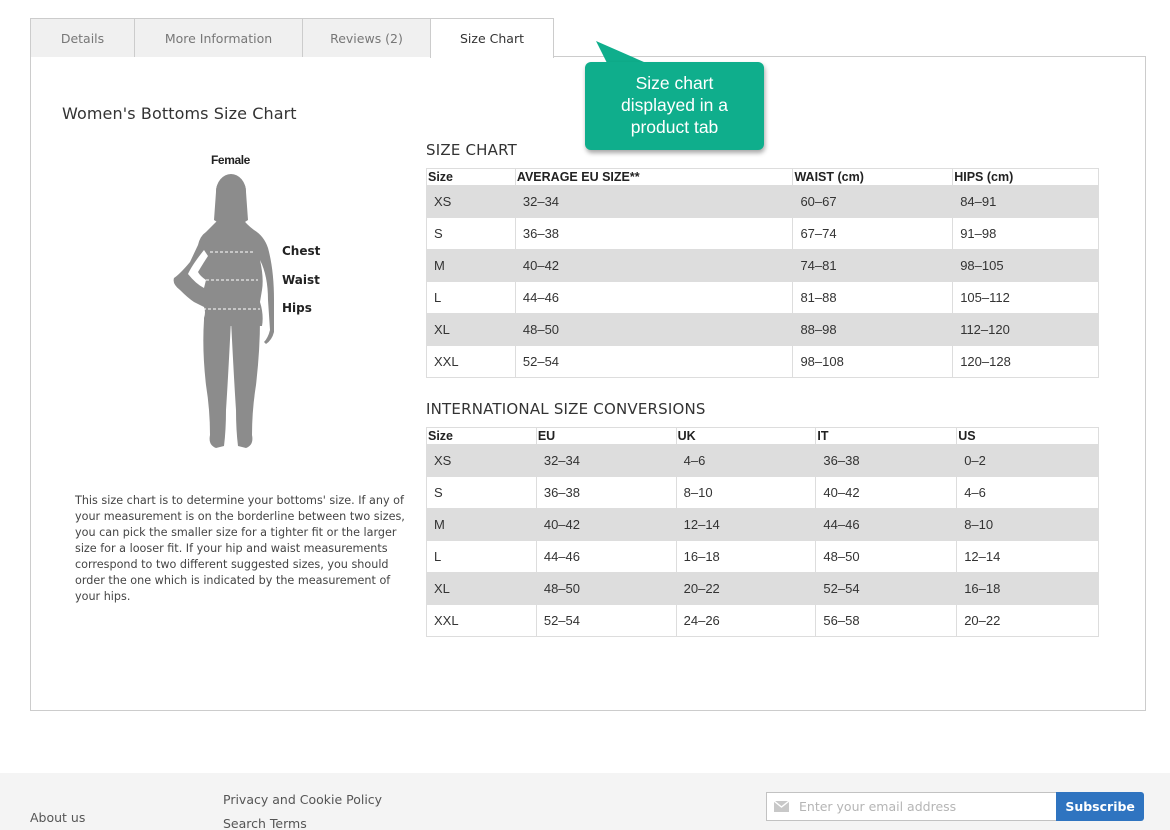 Image resolution: width=1170 pixels, height=830 pixels. Describe the element at coordinates (606, 436) in the screenshot. I see `column-header: EU` at that location.